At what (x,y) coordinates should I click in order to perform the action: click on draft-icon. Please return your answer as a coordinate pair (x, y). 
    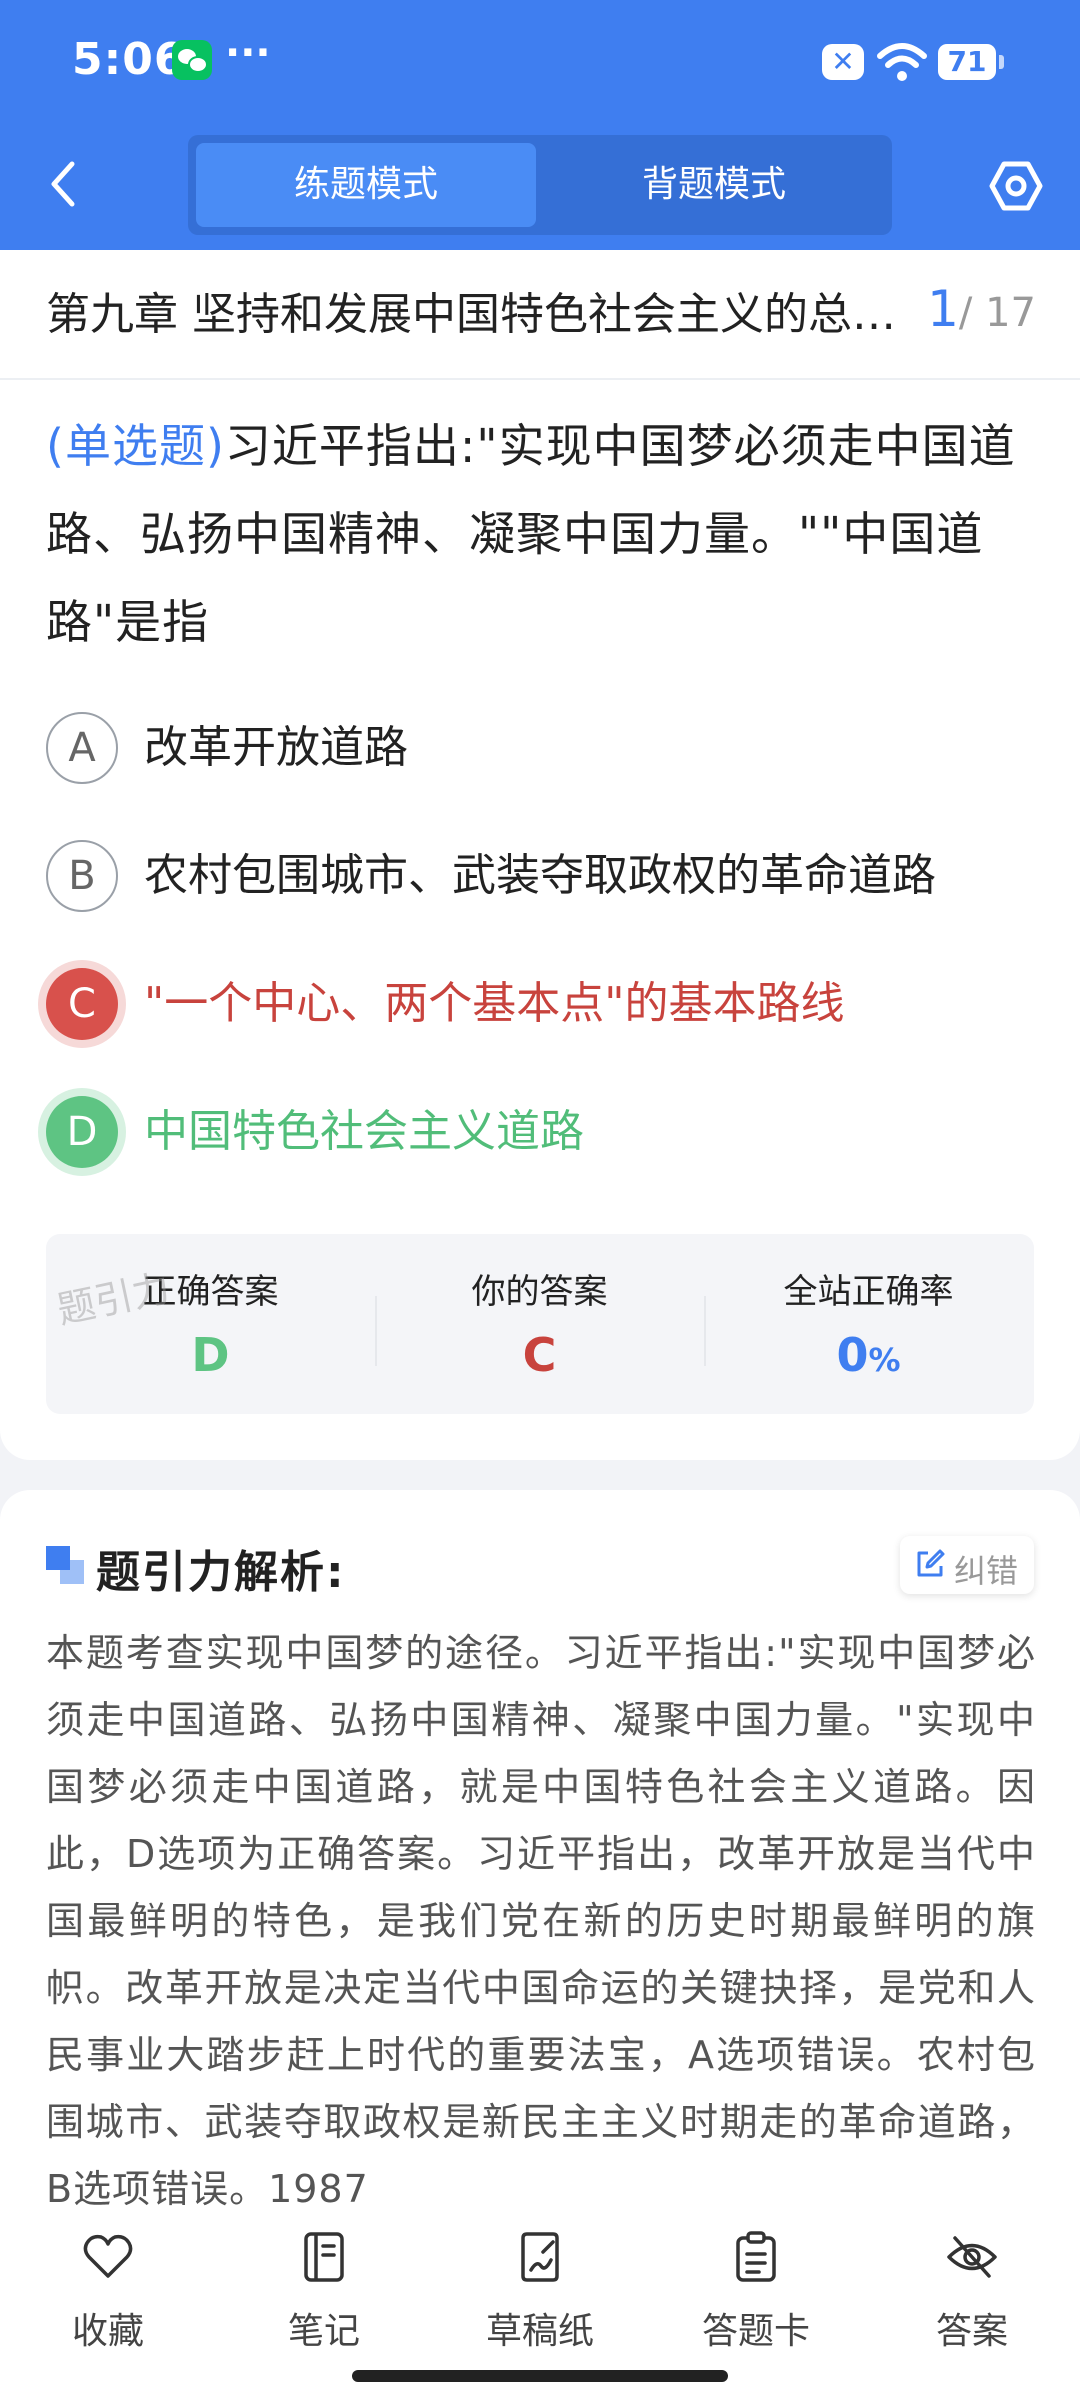
    Looking at the image, I should click on (540, 2257).